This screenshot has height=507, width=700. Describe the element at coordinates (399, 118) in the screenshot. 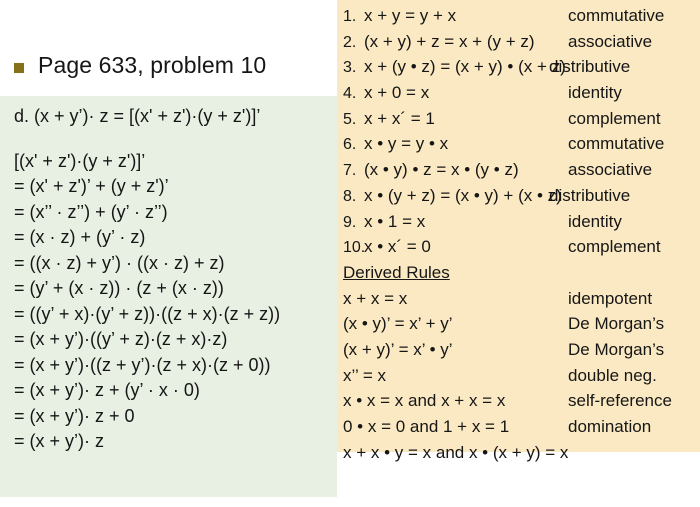

I see `axiom-expression: x + x´ = 1` at that location.